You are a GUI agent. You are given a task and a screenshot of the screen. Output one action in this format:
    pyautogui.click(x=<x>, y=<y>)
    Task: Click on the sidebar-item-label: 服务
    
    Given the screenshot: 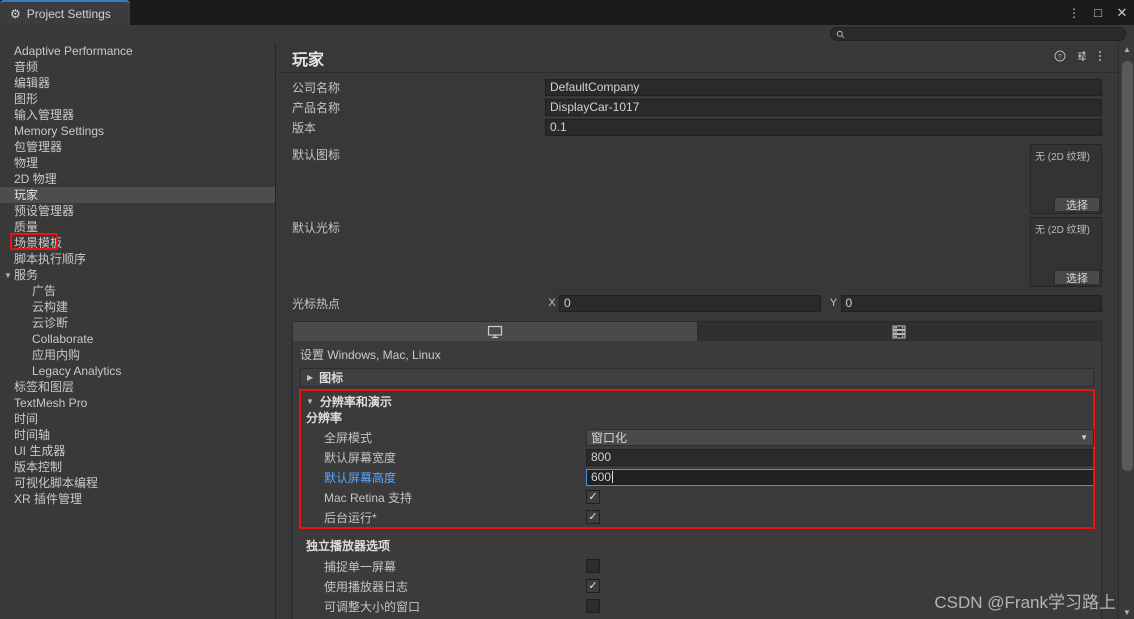 What is the action you would take?
    pyautogui.click(x=26, y=275)
    